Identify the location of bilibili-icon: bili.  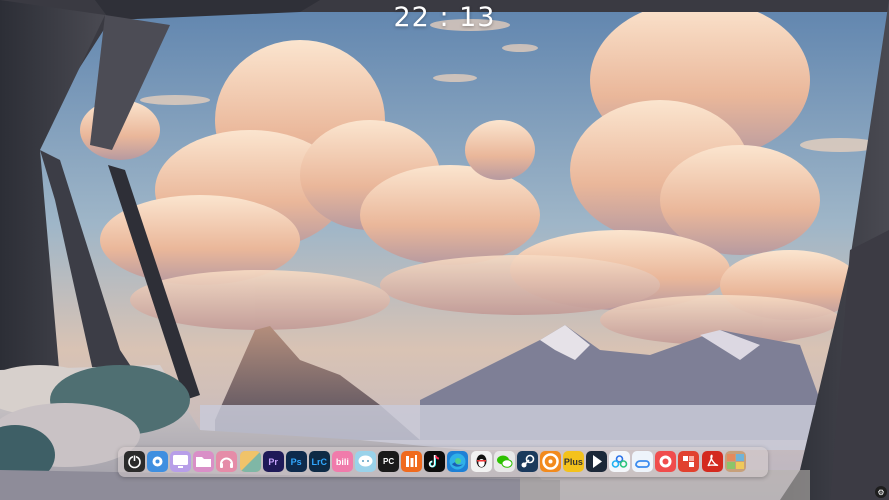
(342, 461).